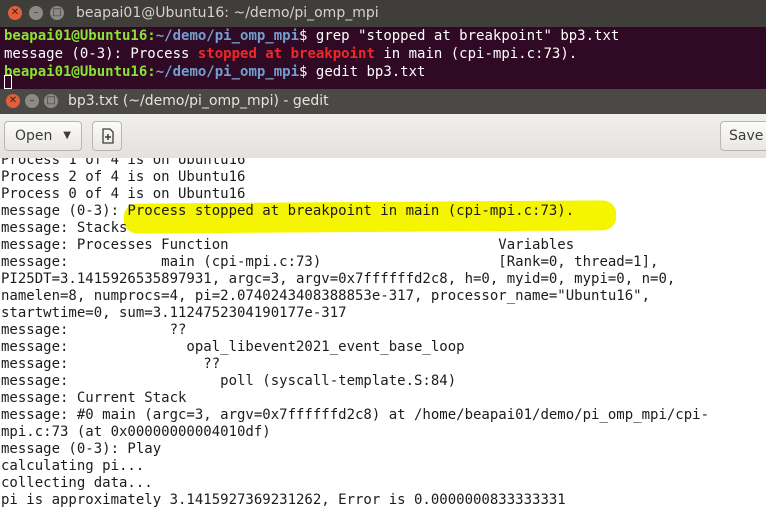 The width and height of the screenshot is (766, 512). What do you see at coordinates (229, 381) in the screenshot?
I see `editor-line: message: poll (syscall-template.S:84)` at bounding box center [229, 381].